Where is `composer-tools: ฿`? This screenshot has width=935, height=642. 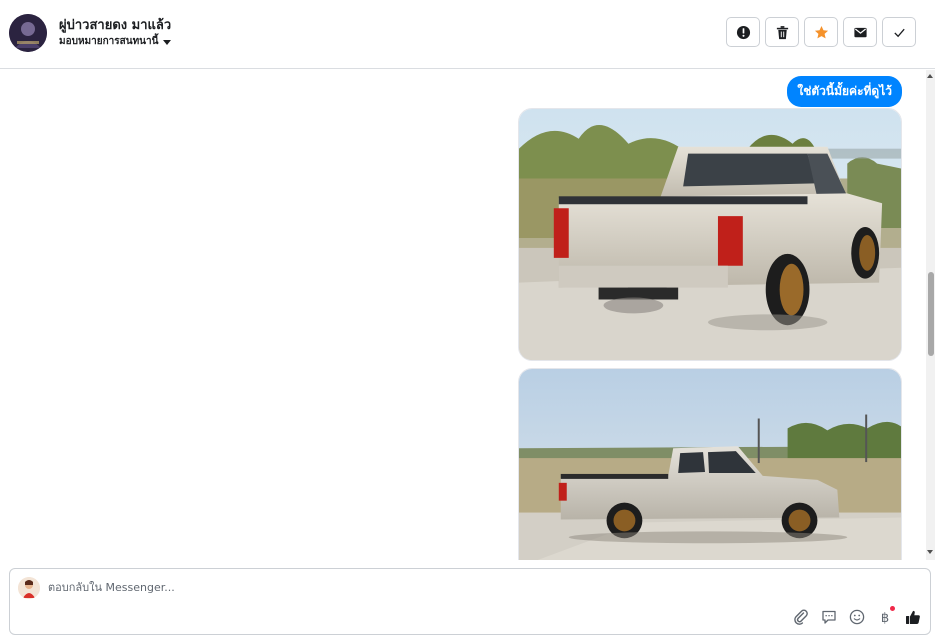 composer-tools: ฿ is located at coordinates (857, 616).